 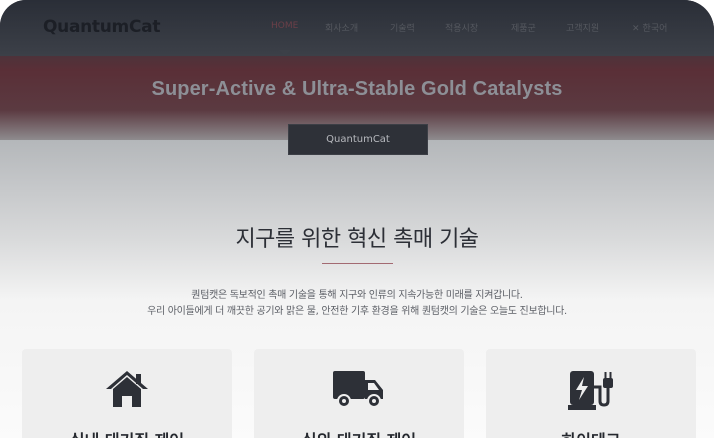 What do you see at coordinates (402, 27) in the screenshot?
I see `nav-item-technology: 기술력` at bounding box center [402, 27].